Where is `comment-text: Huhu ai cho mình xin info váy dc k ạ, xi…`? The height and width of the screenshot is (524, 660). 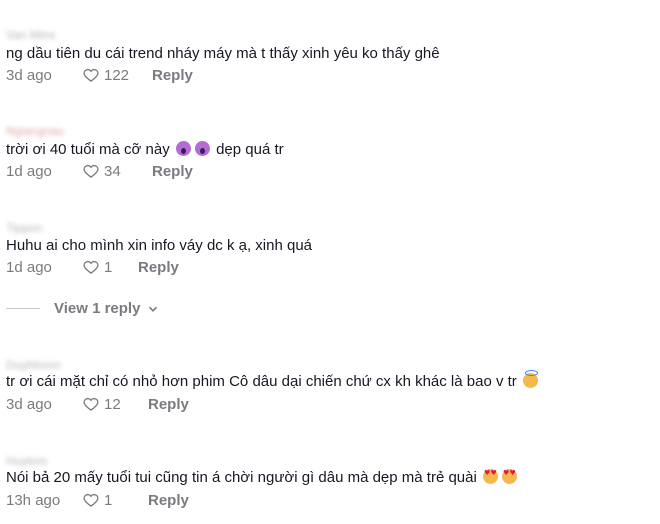 comment-text: Huhu ai cho mình xin info váy dc k ạ, xi… is located at coordinates (159, 245).